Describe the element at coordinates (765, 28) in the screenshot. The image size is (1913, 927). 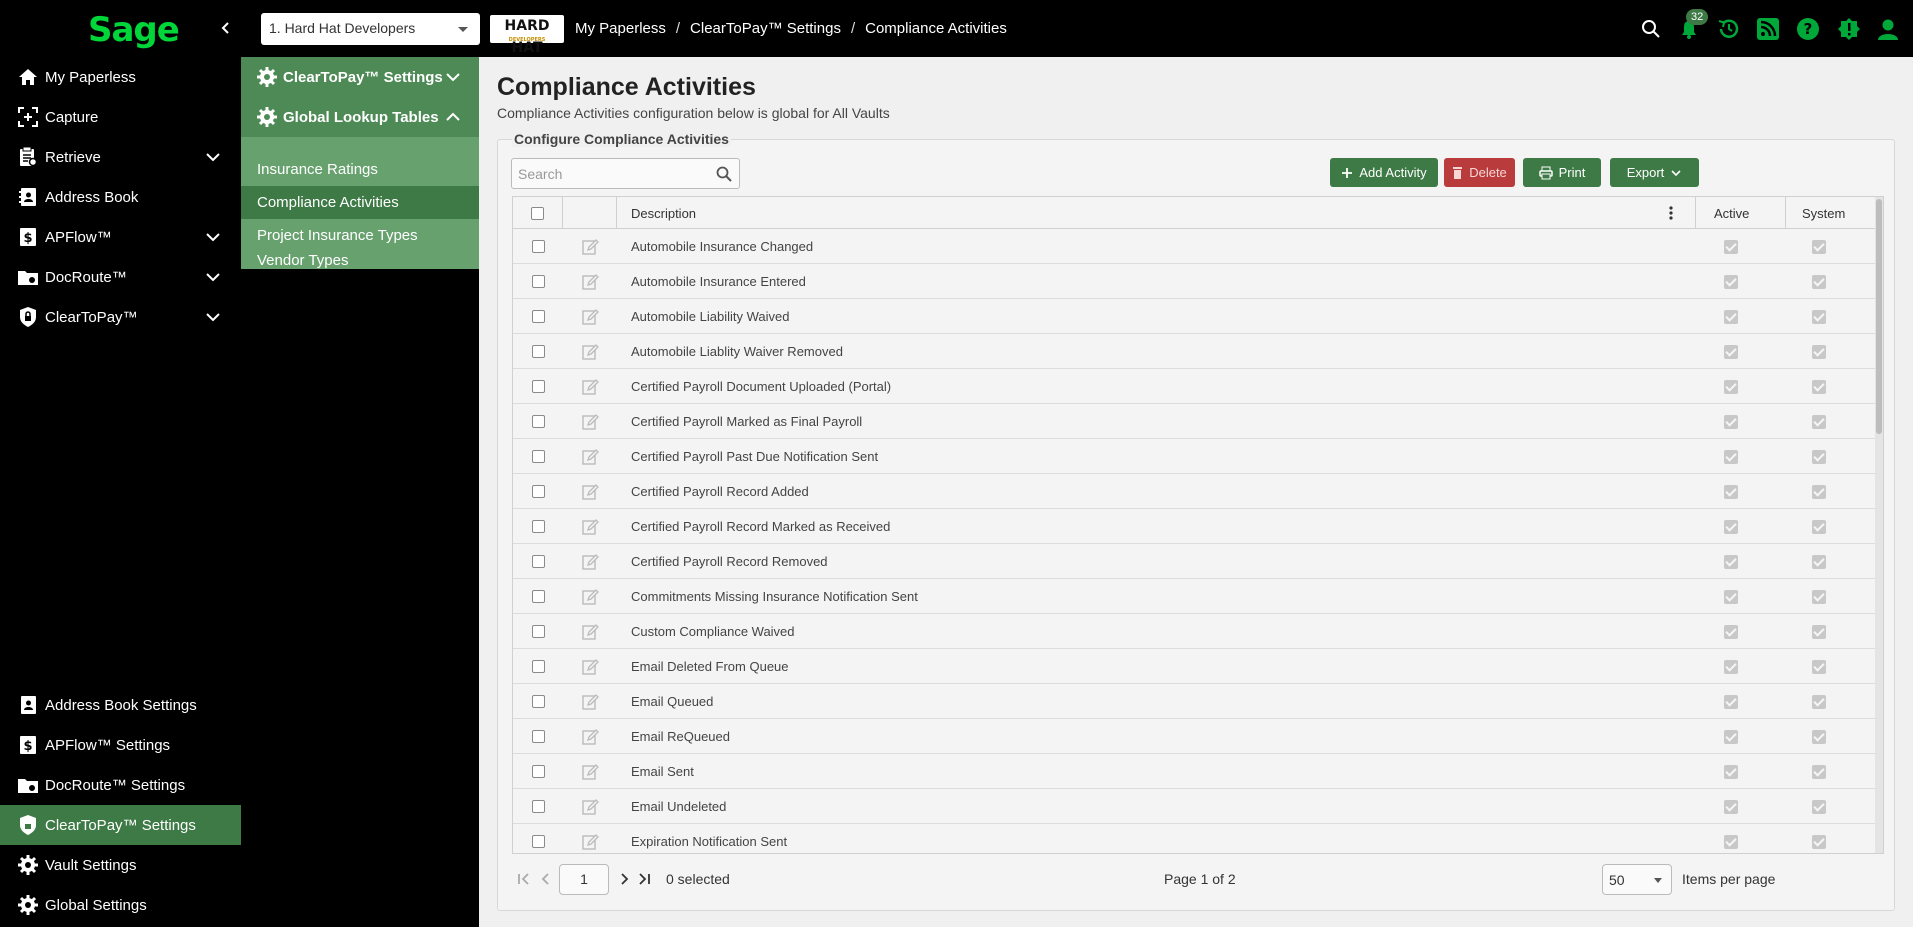
I see `breadcrumb-cleartopay-settings: ClearToPay™ Settings` at that location.